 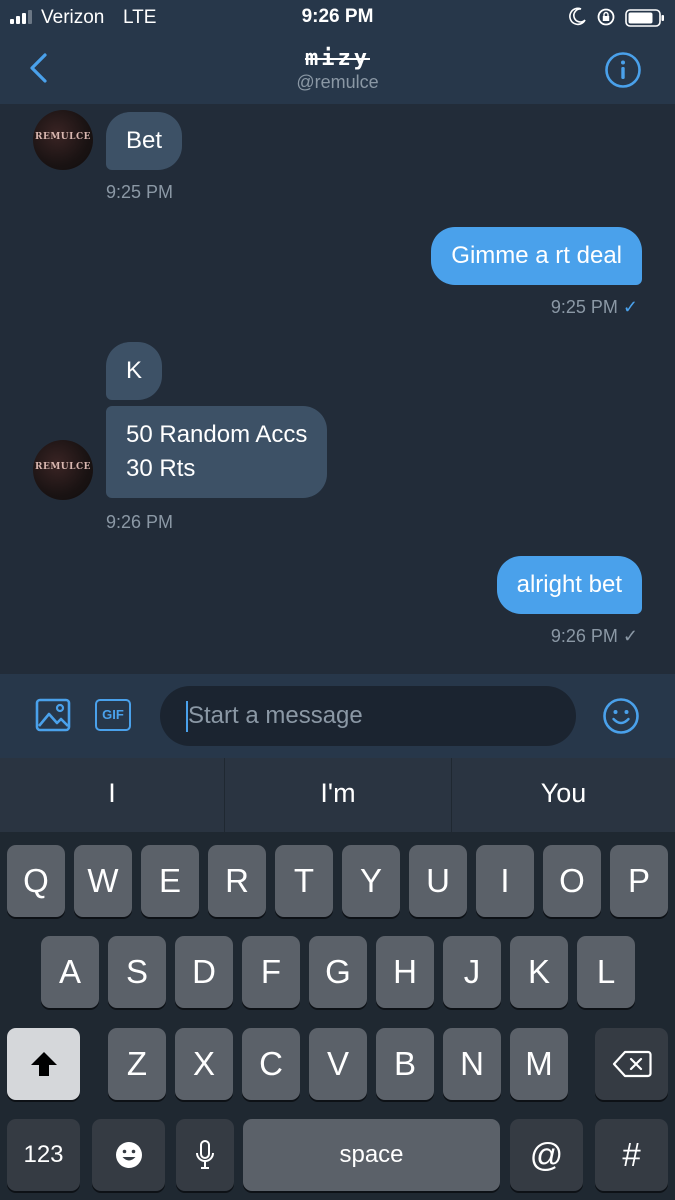 I want to click on numbers-key: 123, so click(x=43, y=1155).